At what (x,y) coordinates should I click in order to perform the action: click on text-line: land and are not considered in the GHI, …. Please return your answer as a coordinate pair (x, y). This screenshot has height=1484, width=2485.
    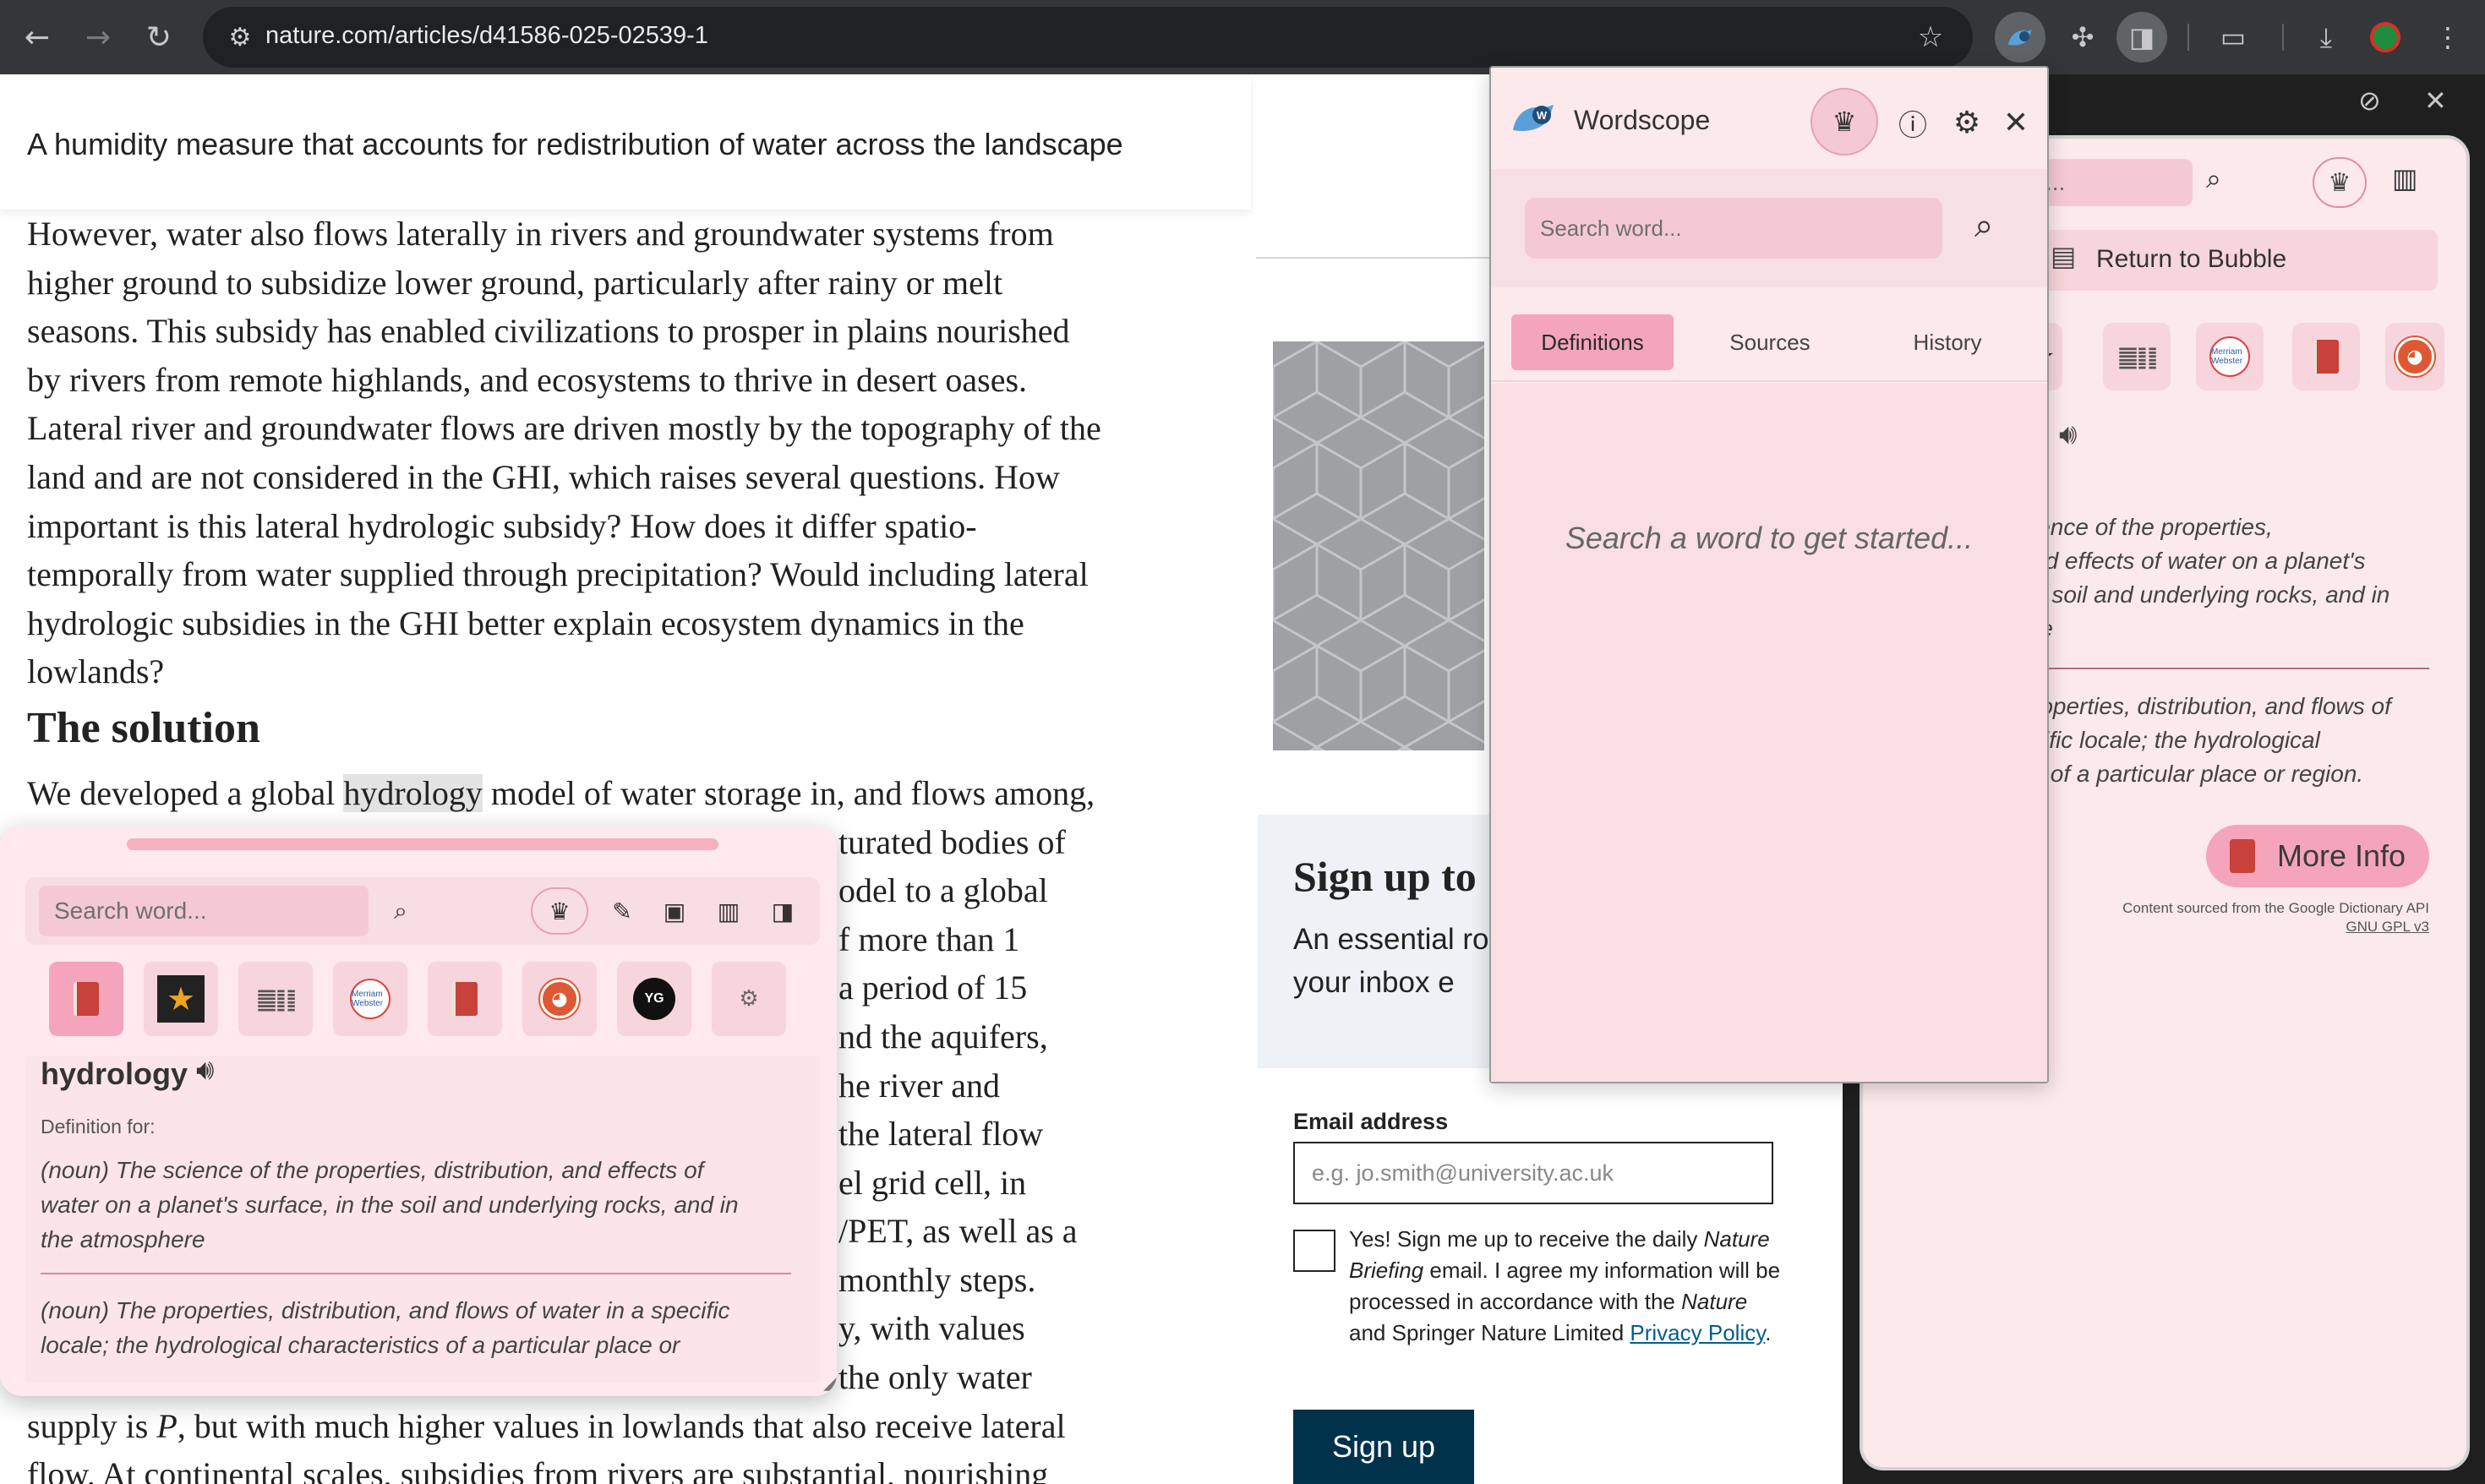
    Looking at the image, I should click on (543, 477).